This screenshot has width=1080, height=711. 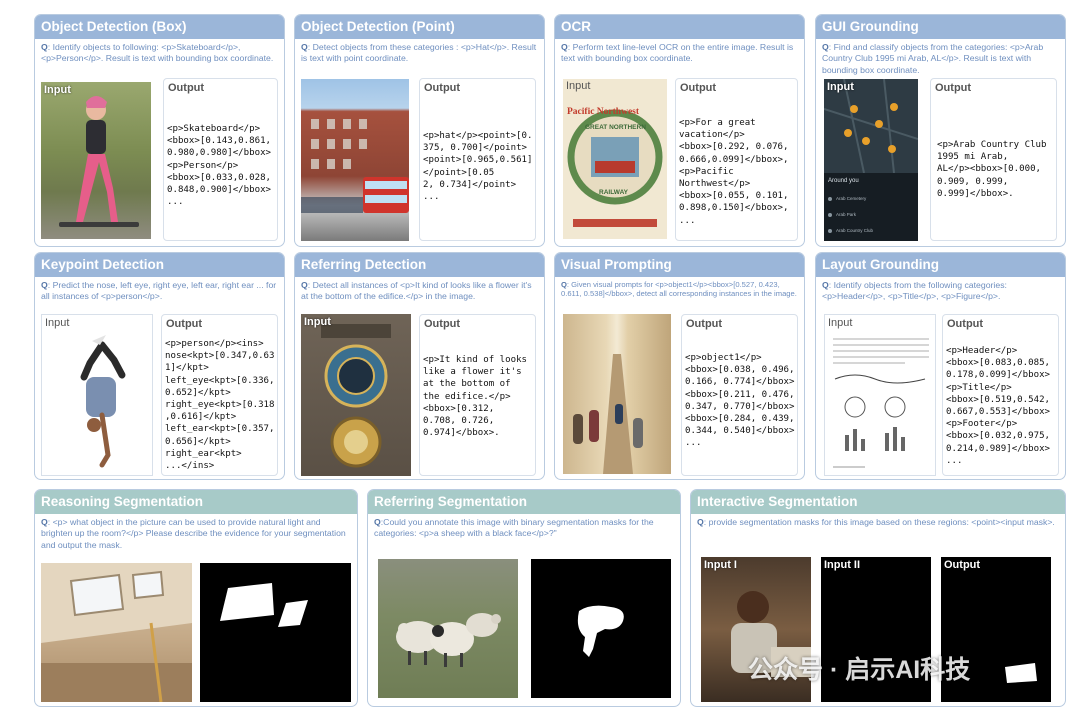 I want to click on poster-title-text: Pacific Northwest, so click(x=603, y=112).